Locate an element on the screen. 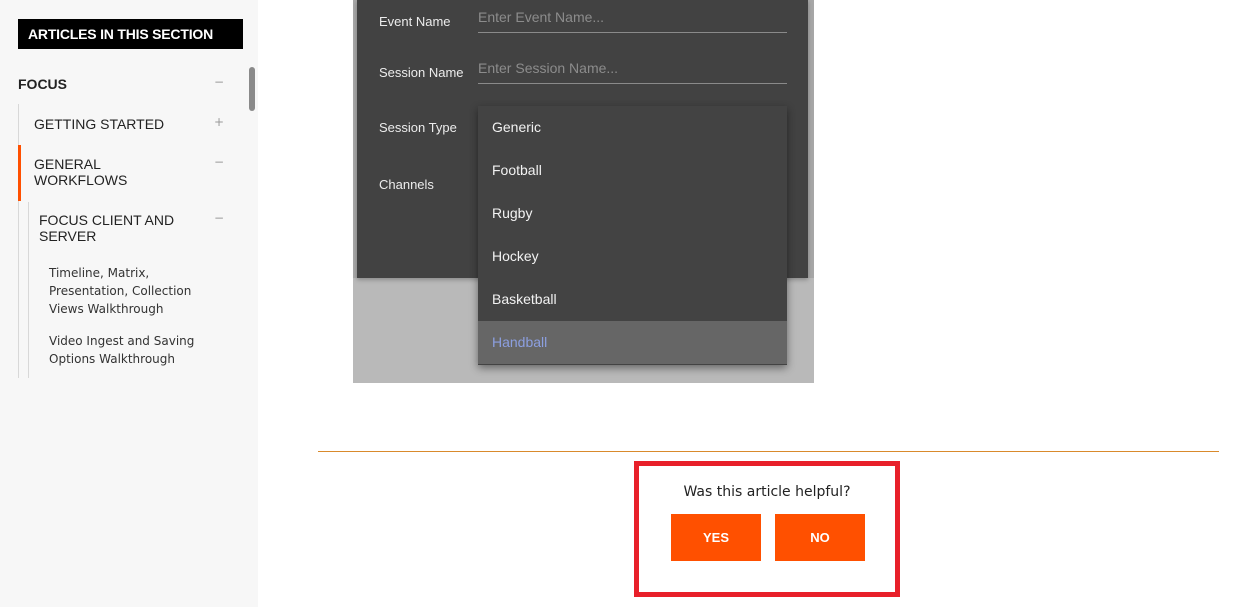 The width and height of the screenshot is (1243, 607). nav-item-focus-client-server-line2: SERVER is located at coordinates (68, 236).